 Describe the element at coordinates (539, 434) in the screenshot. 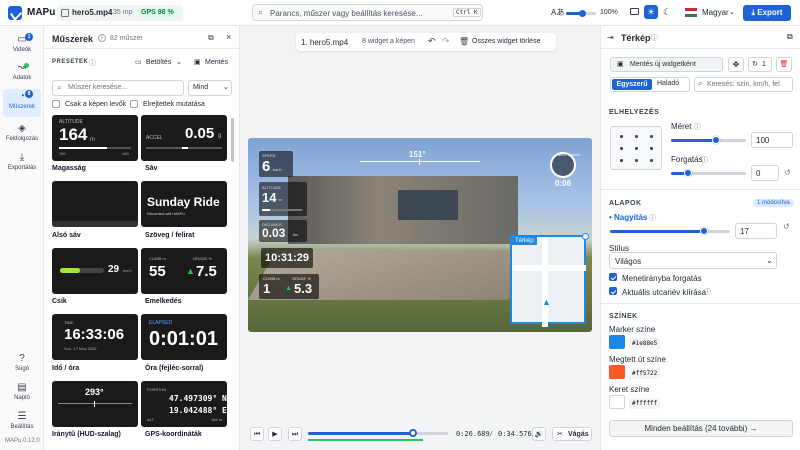

I see `volume-icon: 🔊` at that location.